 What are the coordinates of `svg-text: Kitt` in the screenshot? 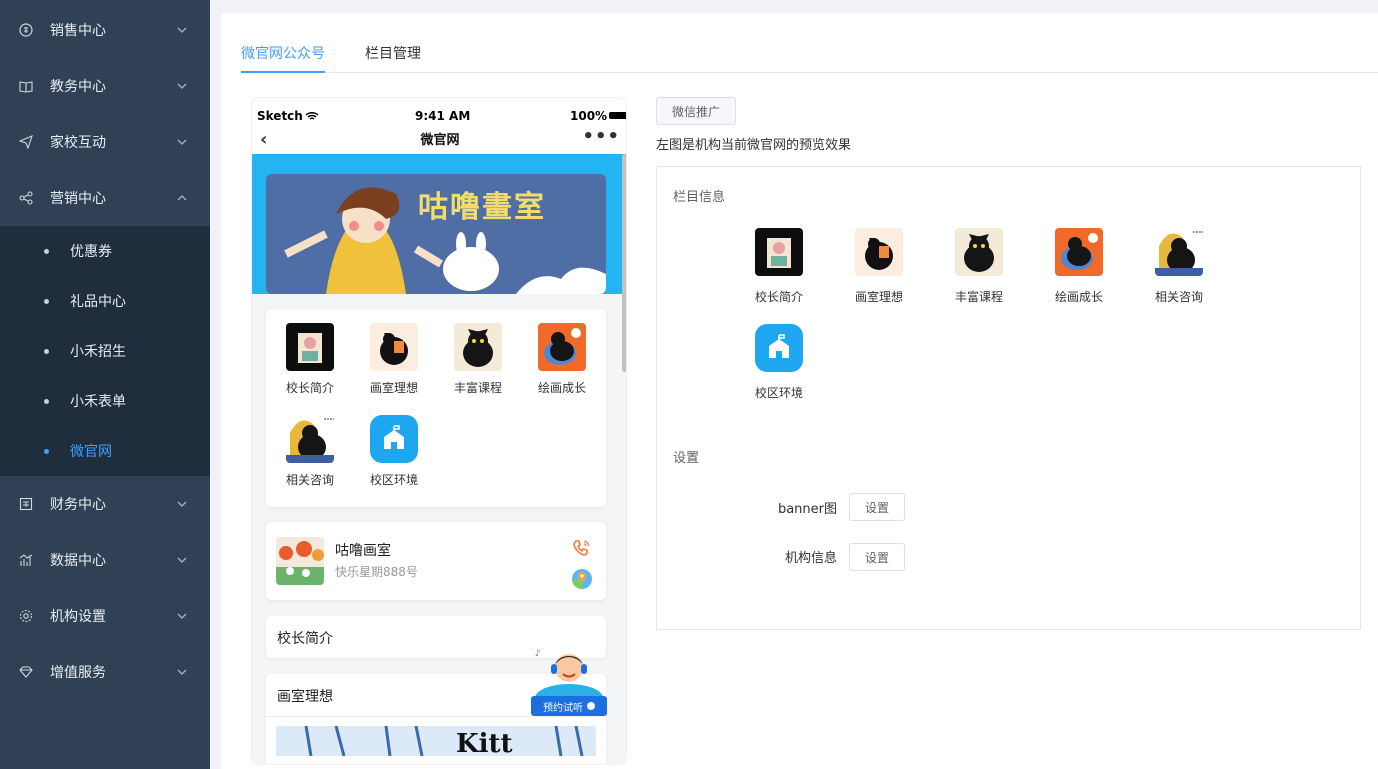 It's located at (484, 742).